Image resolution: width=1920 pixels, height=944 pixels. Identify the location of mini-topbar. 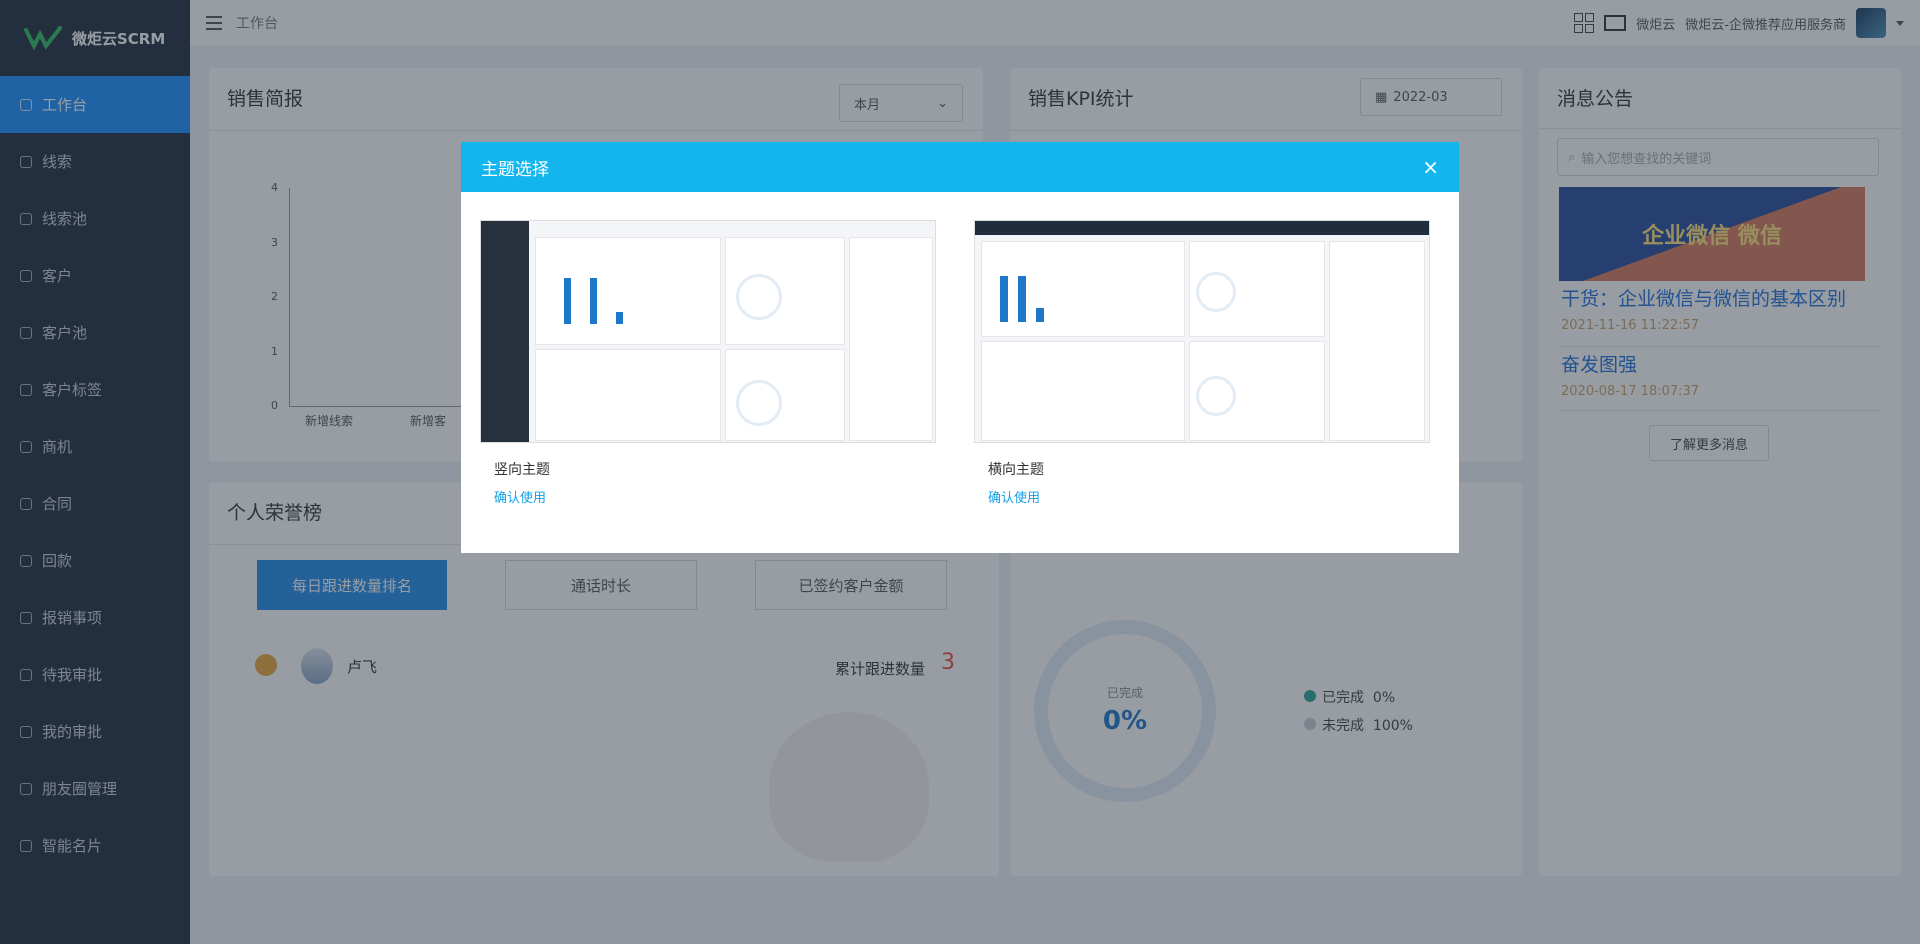
(1202, 228).